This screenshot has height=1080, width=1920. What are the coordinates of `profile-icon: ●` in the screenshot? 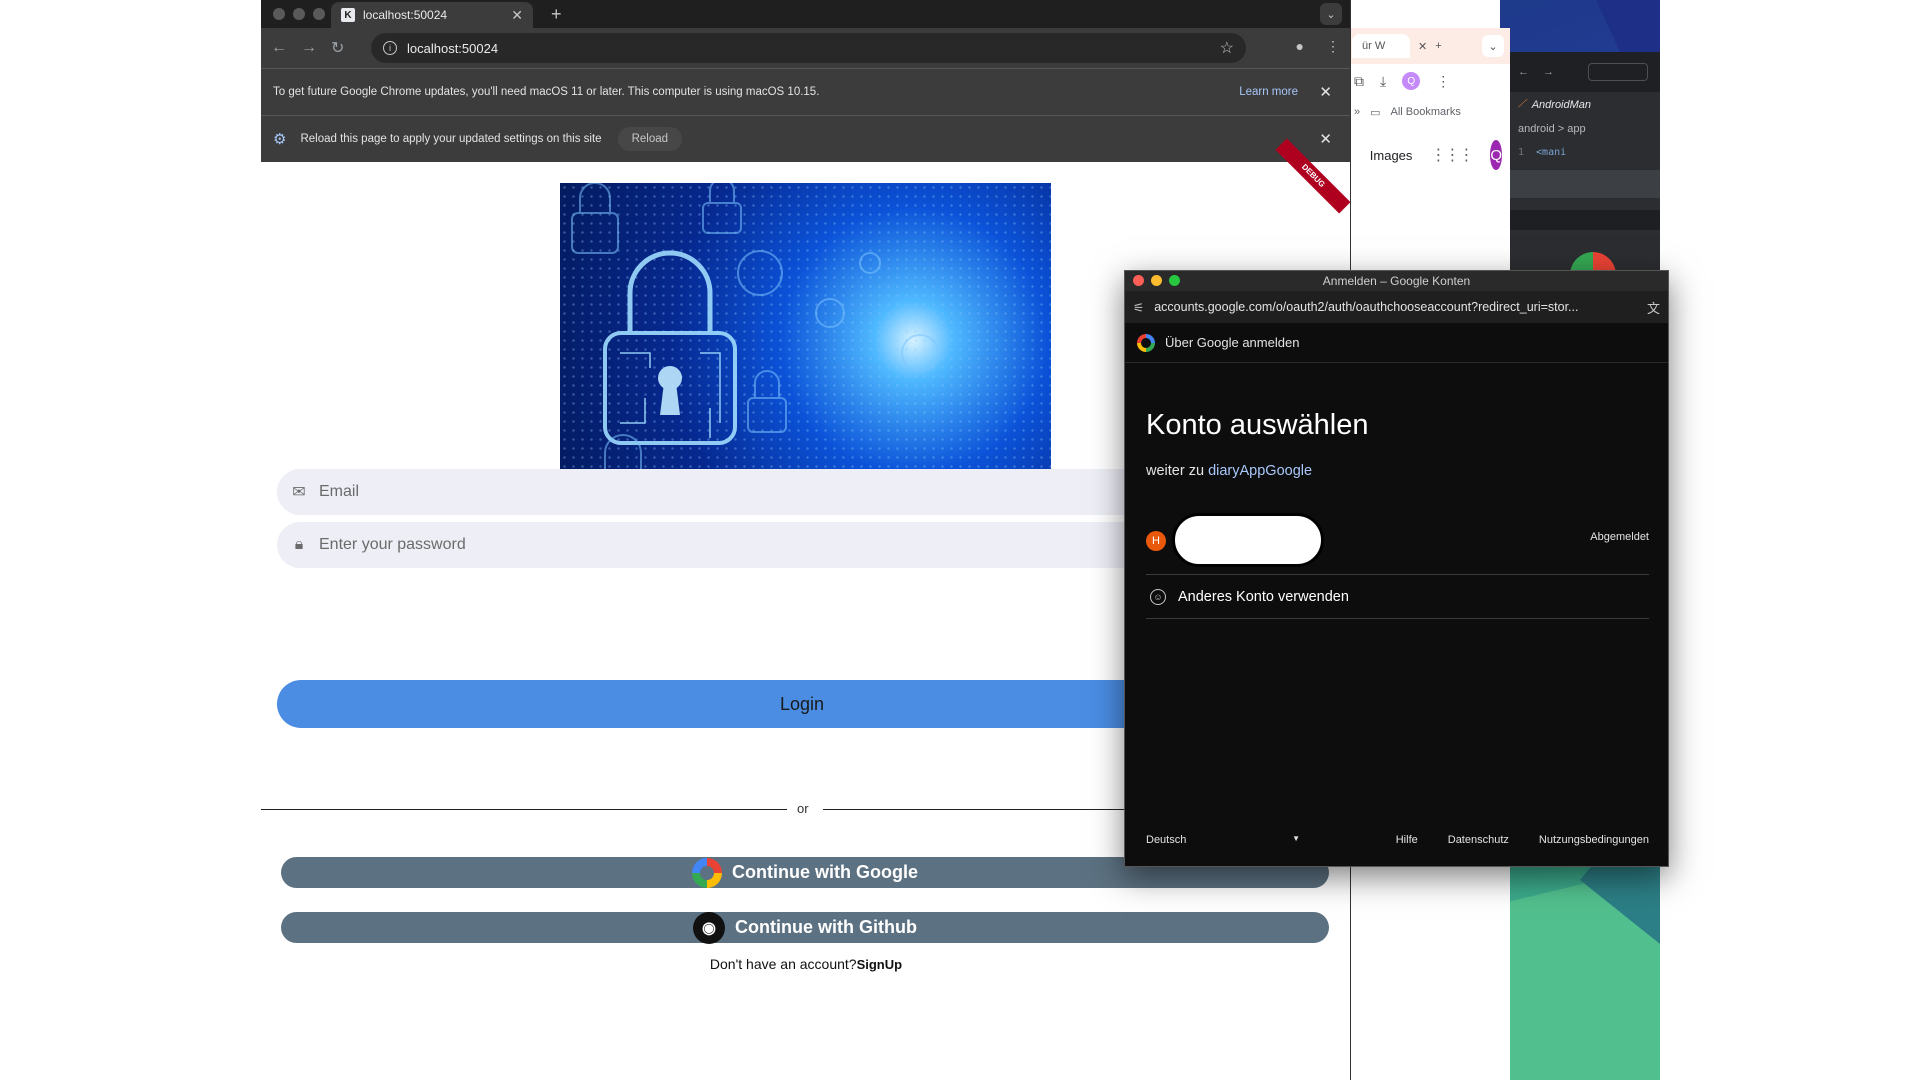 It's located at (1300, 46).